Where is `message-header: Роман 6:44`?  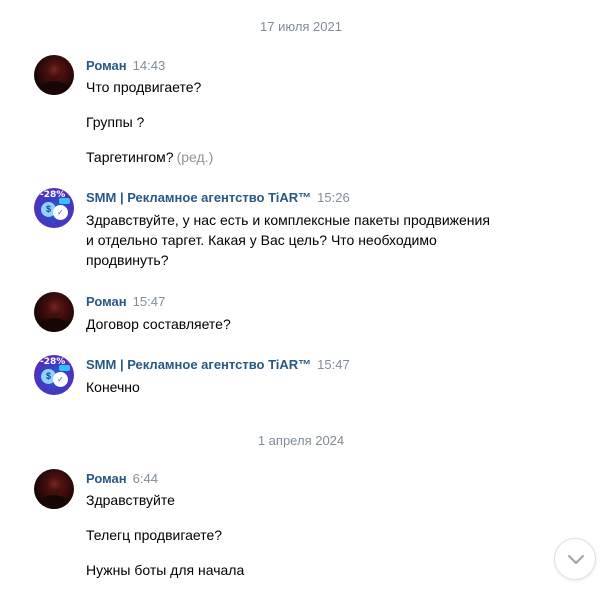 message-header: Роман 6:44 is located at coordinates (321, 479).